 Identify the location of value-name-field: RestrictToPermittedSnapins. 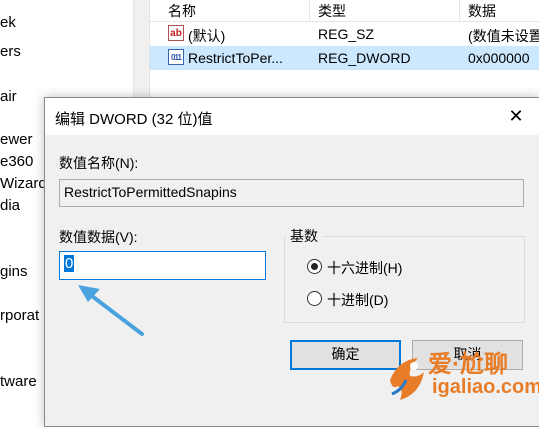
(291, 193).